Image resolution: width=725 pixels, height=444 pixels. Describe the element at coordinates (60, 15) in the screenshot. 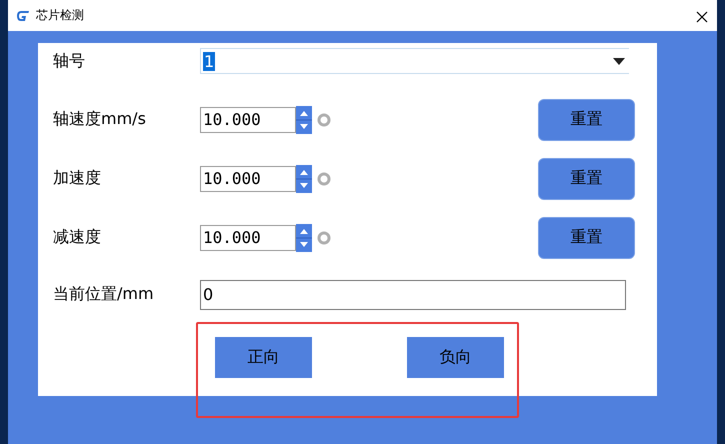

I see `window-title: 芯片检测` at that location.